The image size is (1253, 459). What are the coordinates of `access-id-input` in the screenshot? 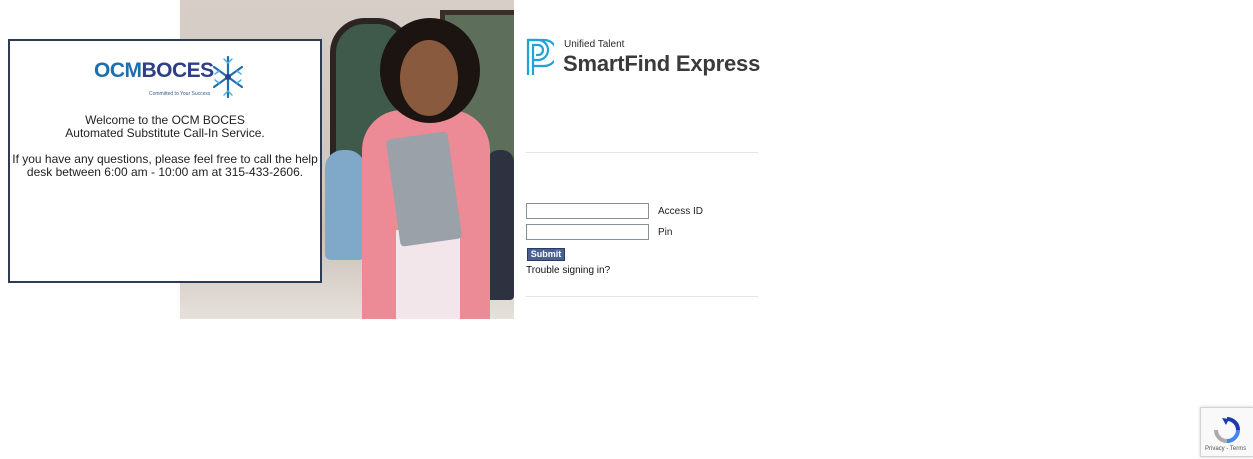 It's located at (587, 211).